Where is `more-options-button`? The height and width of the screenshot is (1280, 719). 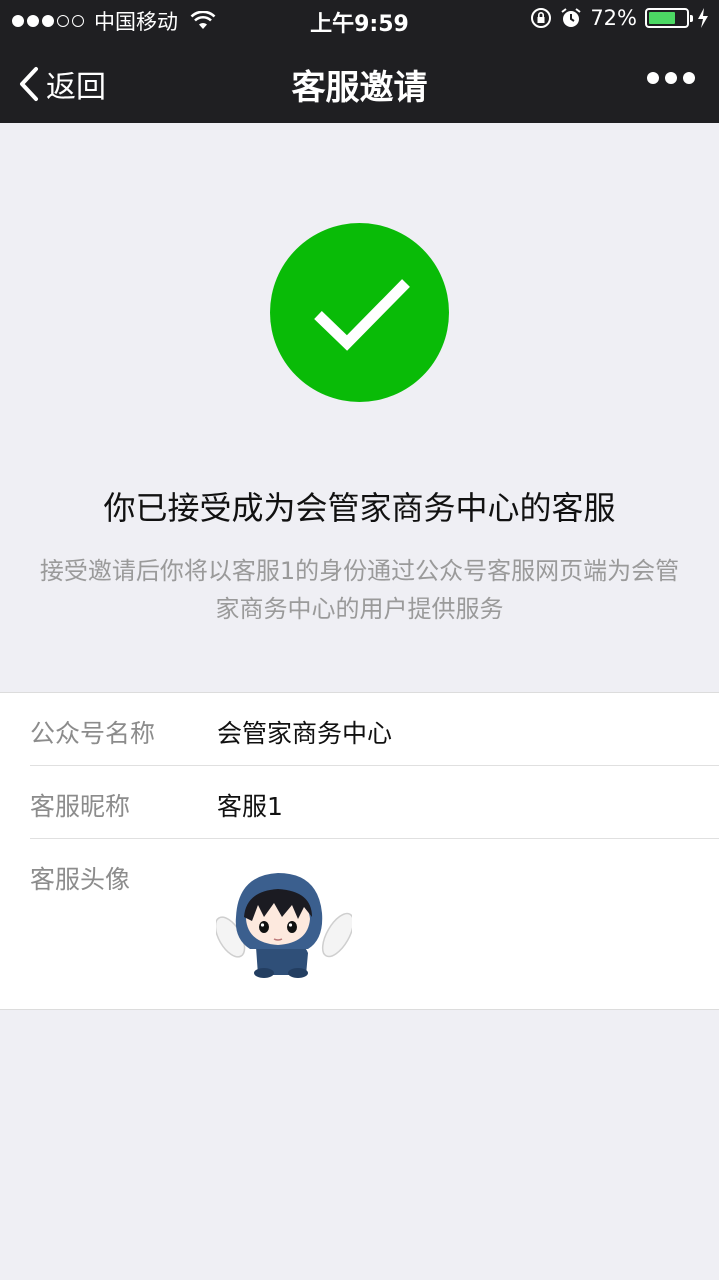
more-options-button is located at coordinates (671, 78).